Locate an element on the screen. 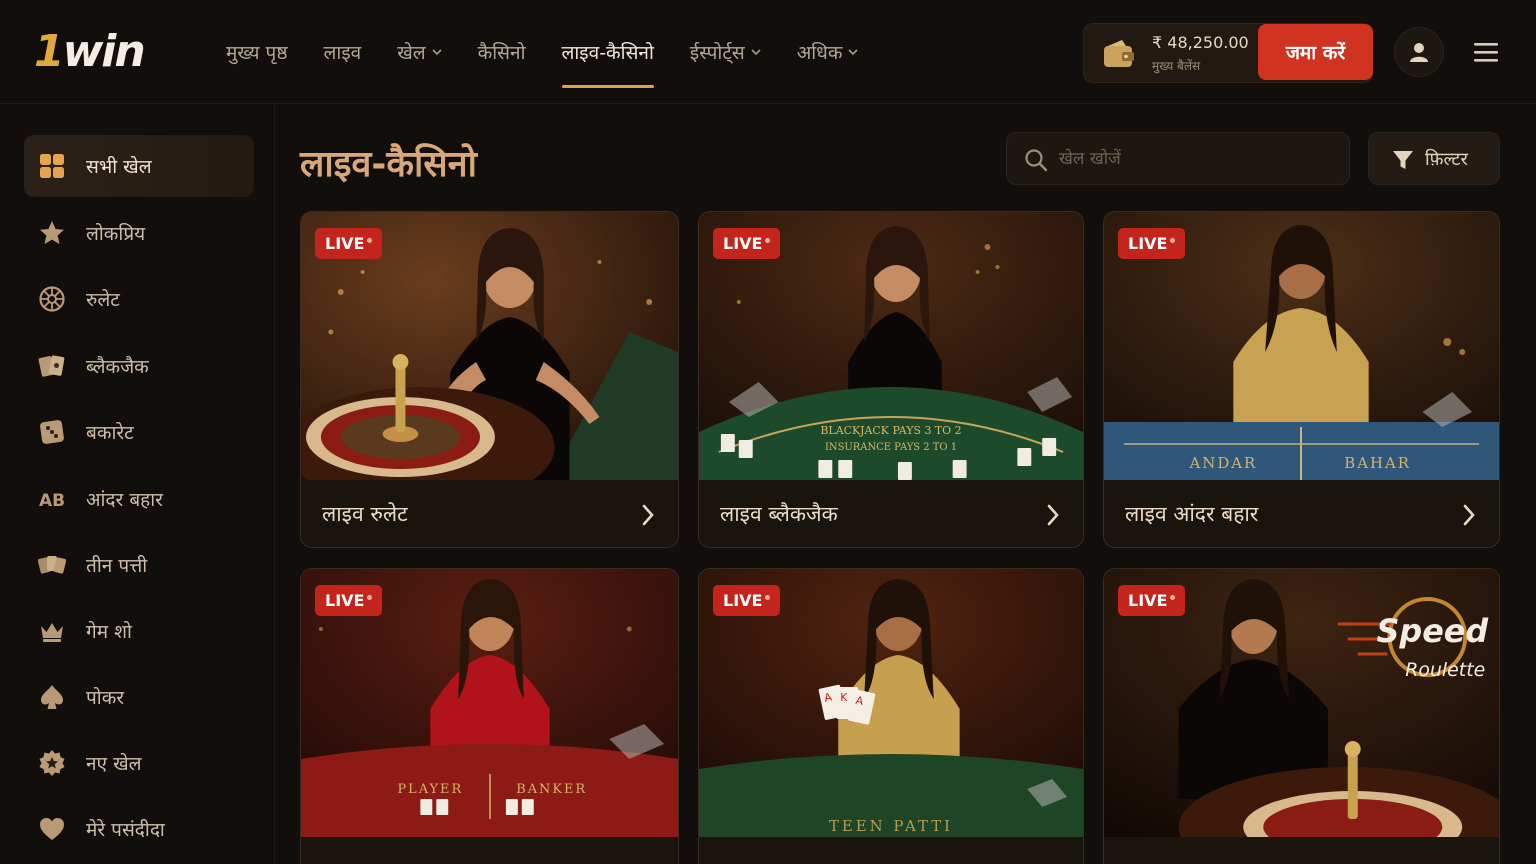  search-icon is located at coordinates (1036, 160).